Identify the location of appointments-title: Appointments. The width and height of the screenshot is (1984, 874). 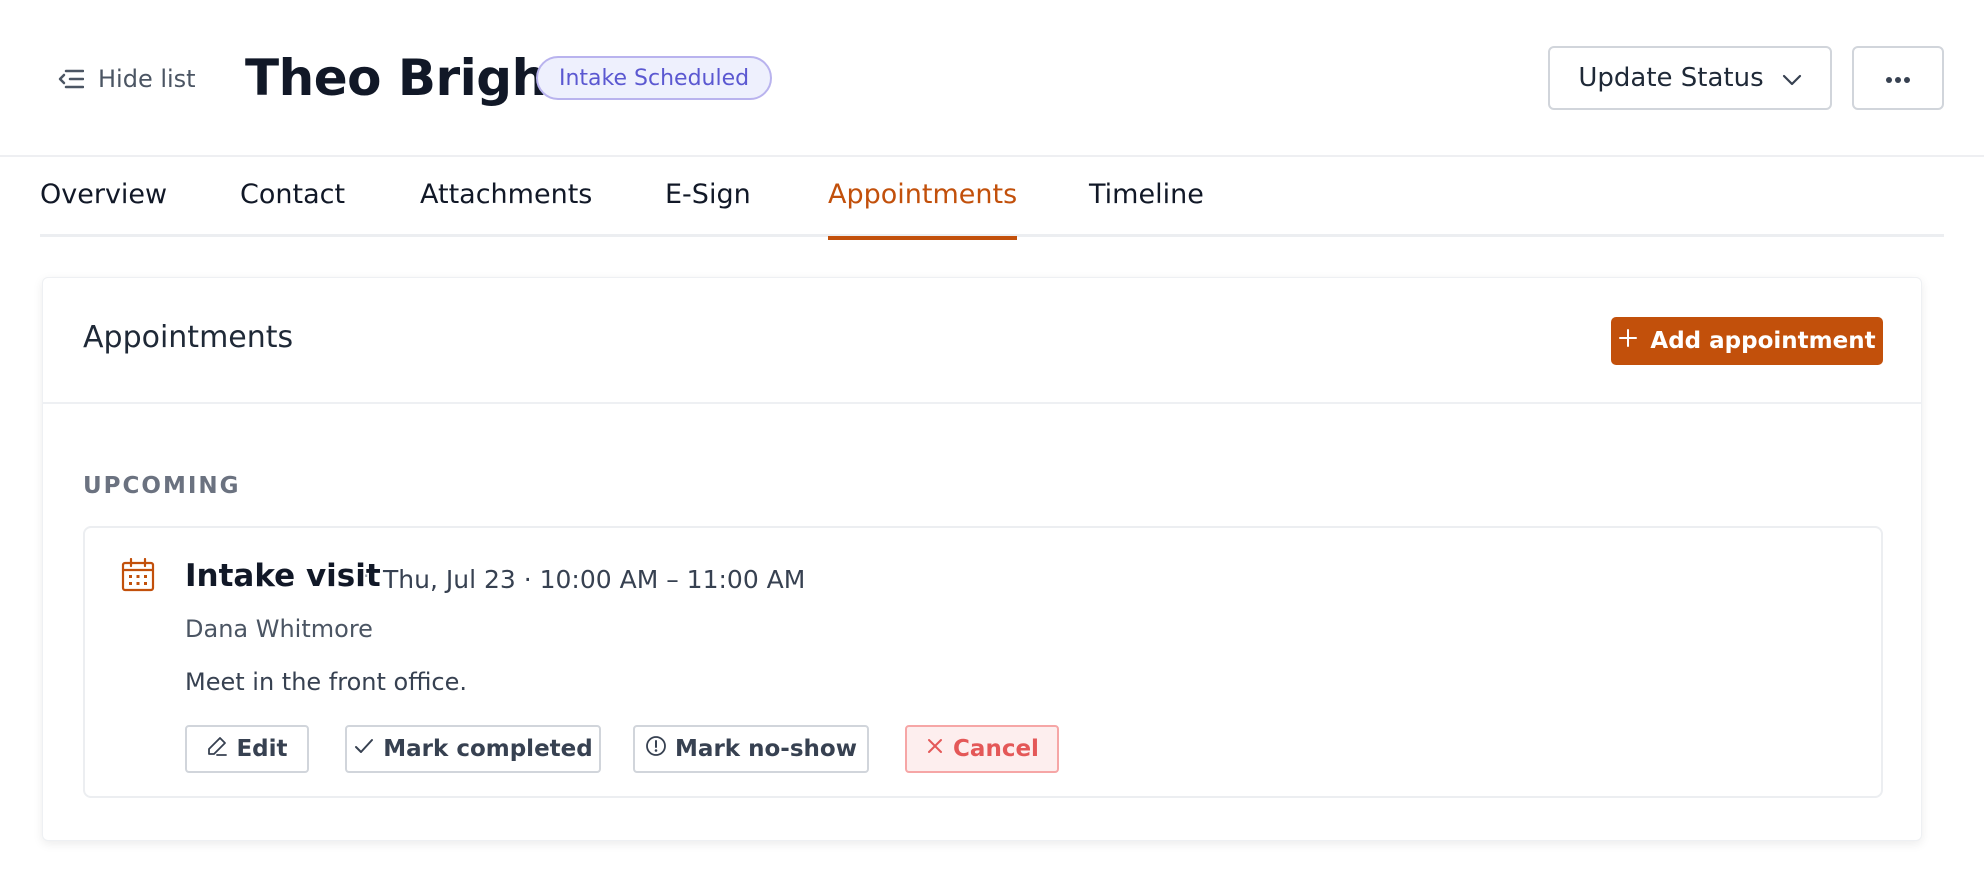
(188, 337).